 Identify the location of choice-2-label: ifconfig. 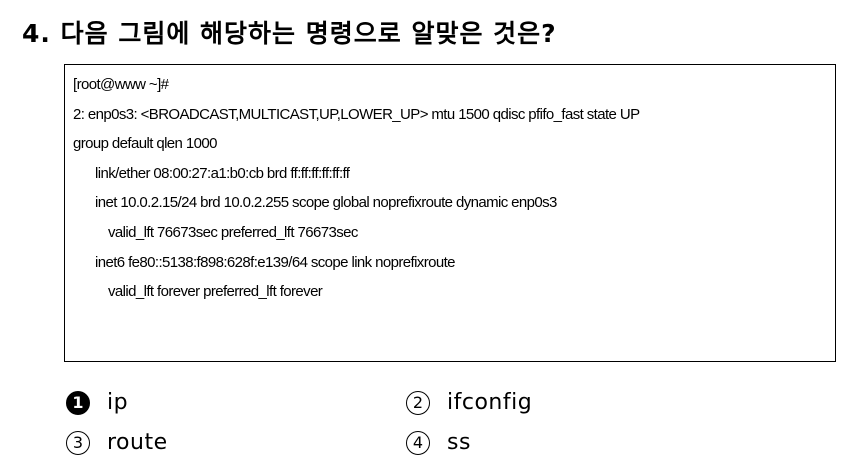
(490, 402).